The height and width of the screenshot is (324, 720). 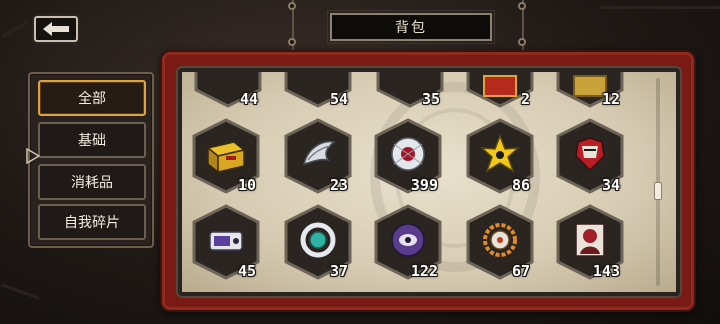 I want to click on yellow-supply-box-icon, so click(x=226, y=157).